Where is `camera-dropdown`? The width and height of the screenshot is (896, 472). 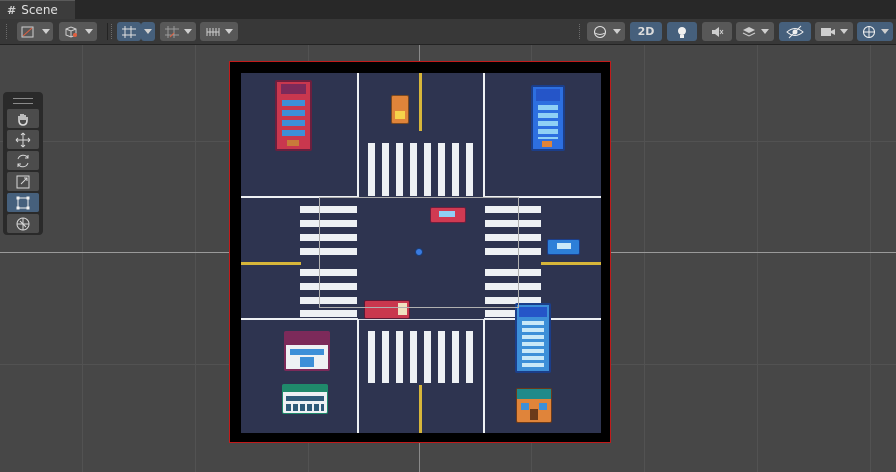 camera-dropdown is located at coordinates (834, 31).